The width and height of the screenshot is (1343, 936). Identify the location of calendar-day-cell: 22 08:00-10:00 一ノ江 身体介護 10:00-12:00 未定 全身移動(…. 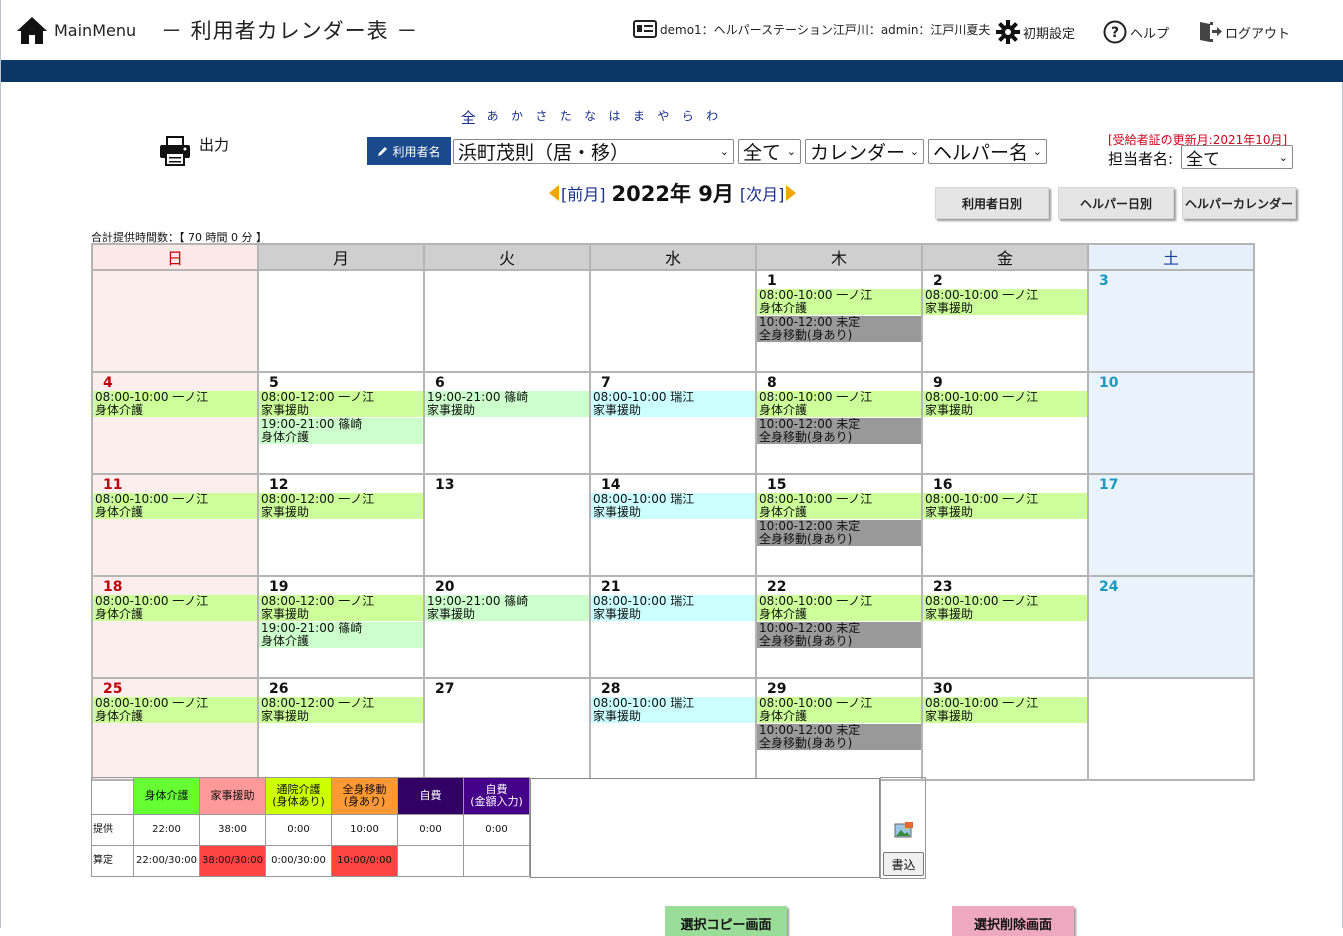
(839, 627).